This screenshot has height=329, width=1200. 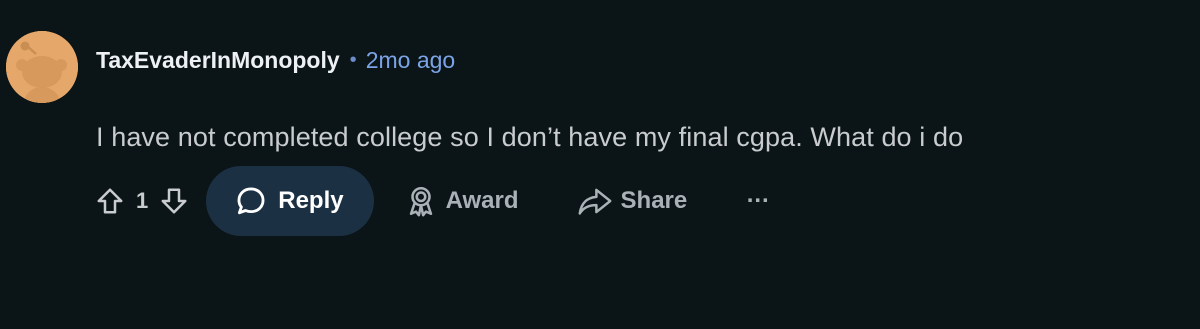 I want to click on upvote-button, so click(x=110, y=201).